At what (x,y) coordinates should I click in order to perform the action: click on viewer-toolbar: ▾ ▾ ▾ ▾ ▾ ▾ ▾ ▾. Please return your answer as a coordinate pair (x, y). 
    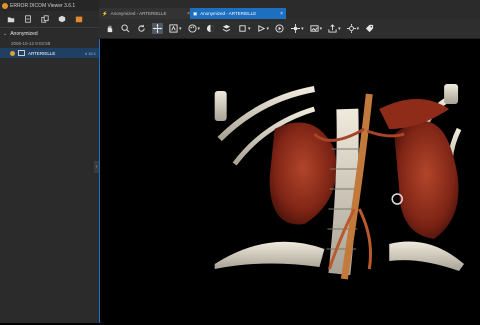
    Looking at the image, I should click on (289, 29).